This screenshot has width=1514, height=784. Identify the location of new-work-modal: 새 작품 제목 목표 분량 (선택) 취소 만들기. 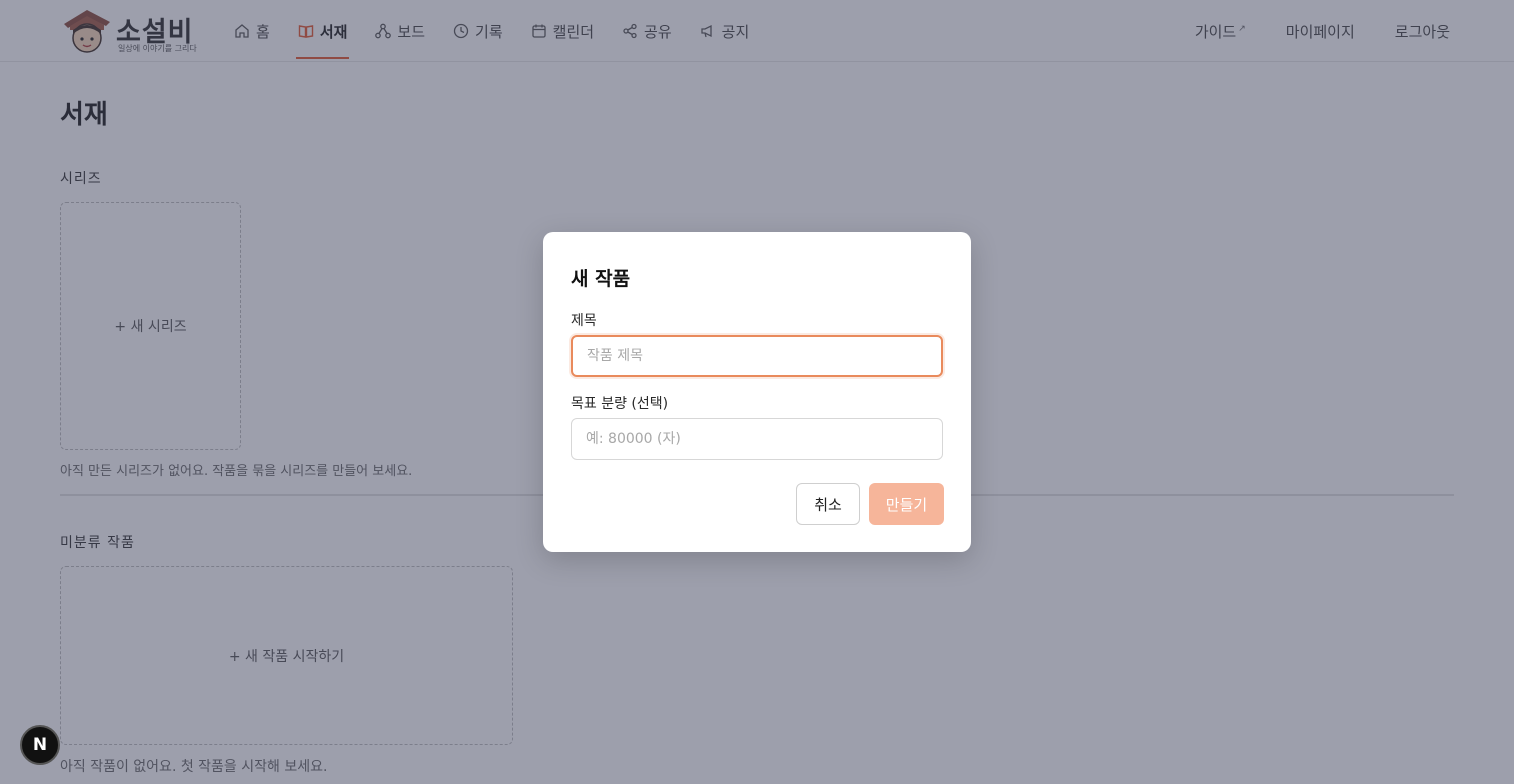
(757, 392).